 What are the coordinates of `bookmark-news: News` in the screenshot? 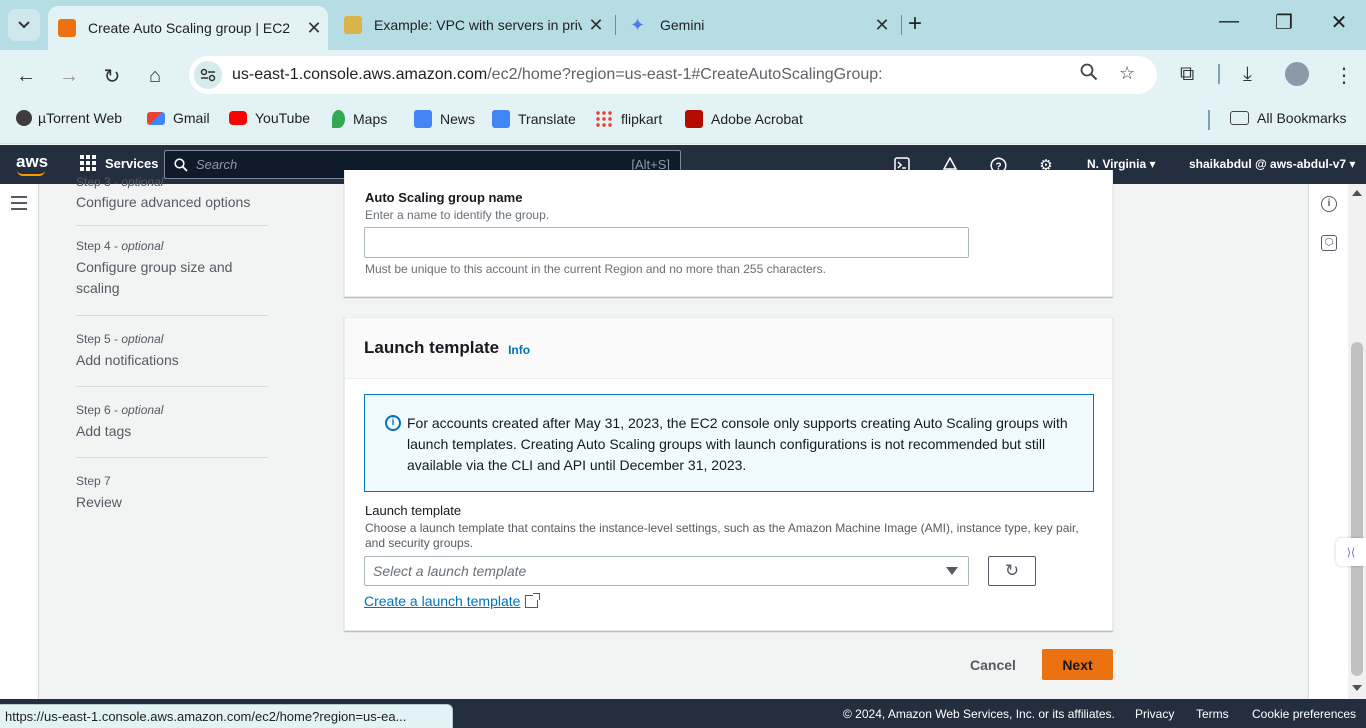 It's located at (444, 119).